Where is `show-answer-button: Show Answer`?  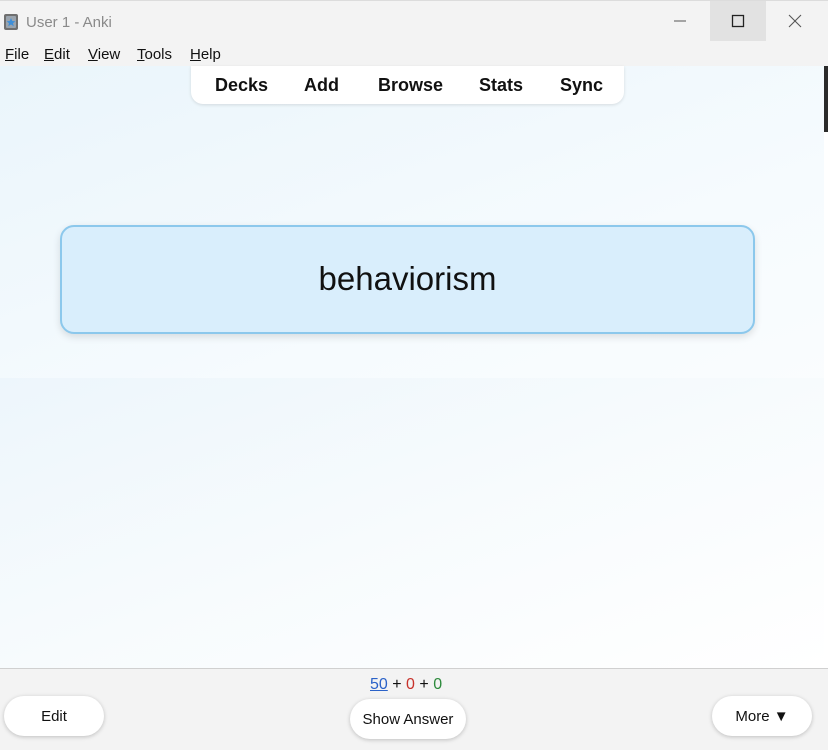
show-answer-button: Show Answer is located at coordinates (408, 719).